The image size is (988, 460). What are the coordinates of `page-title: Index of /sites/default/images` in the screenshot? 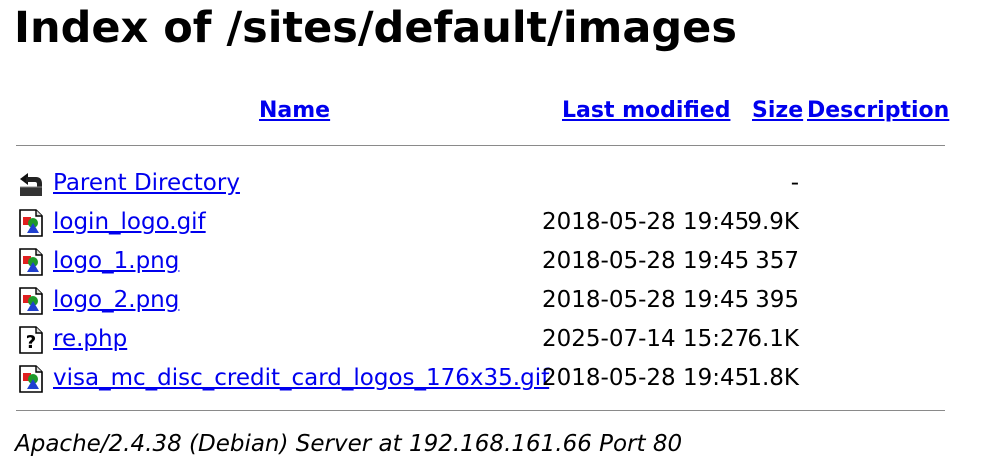 It's located at (375, 28).